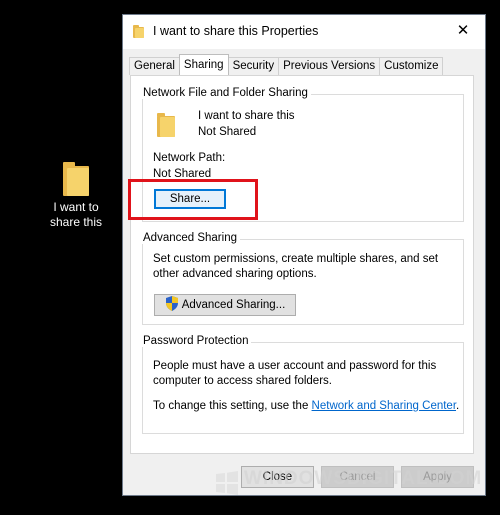  What do you see at coordinates (76, 214) in the screenshot?
I see `desktop-icon-label: I want to share this` at bounding box center [76, 214].